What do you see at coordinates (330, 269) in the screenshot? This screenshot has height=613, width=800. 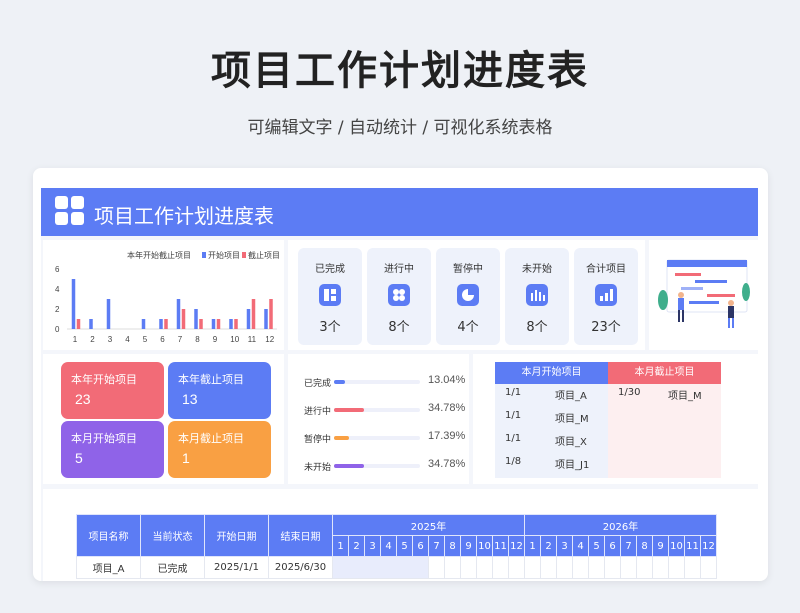 I see `stat-label: 已完成` at bounding box center [330, 269].